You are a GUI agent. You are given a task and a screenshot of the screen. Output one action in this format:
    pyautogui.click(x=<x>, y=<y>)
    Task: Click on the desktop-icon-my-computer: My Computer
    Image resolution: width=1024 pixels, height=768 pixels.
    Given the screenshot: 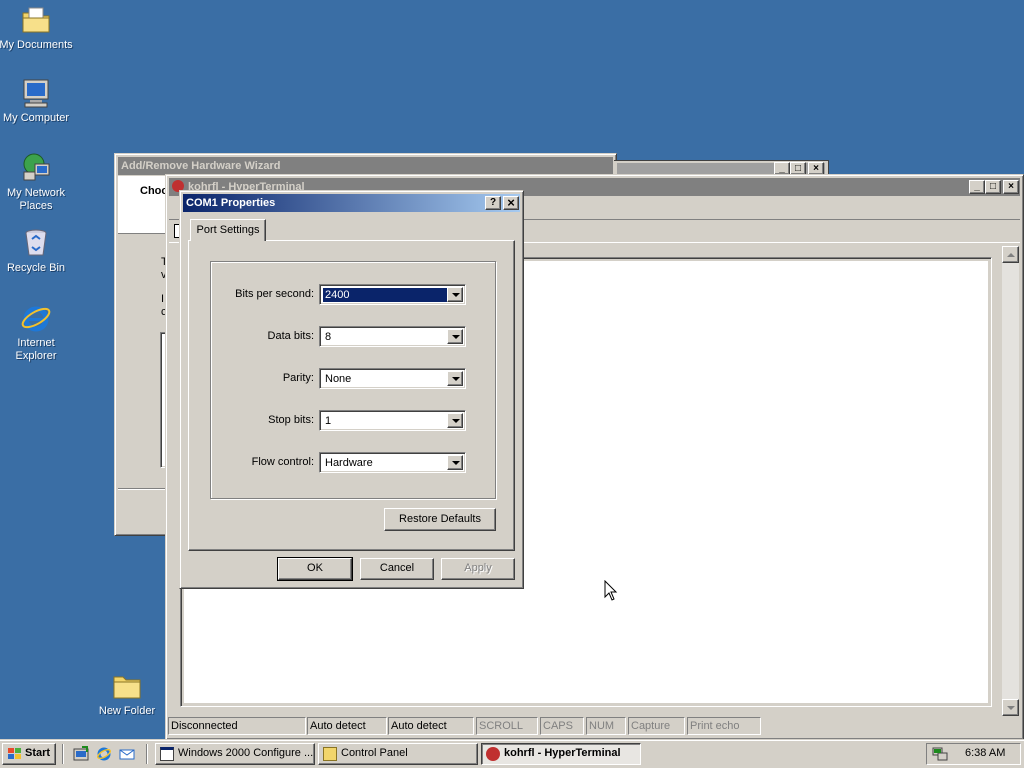 What is the action you would take?
    pyautogui.click(x=37, y=101)
    